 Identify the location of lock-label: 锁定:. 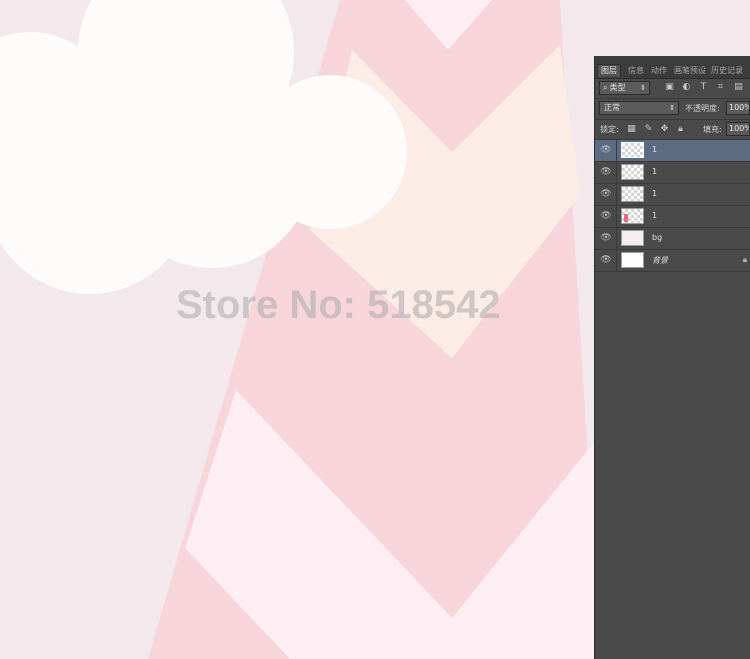
(609, 129).